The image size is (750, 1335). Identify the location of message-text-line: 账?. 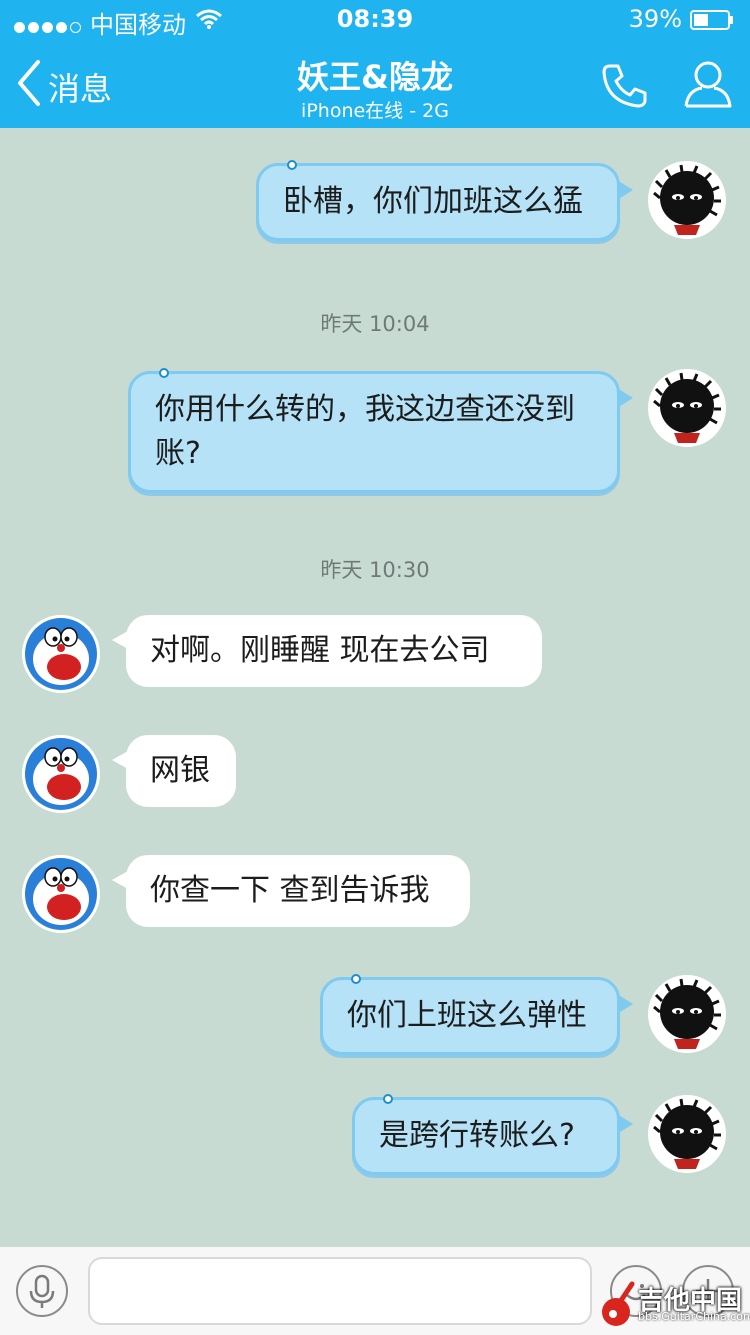
(178, 453).